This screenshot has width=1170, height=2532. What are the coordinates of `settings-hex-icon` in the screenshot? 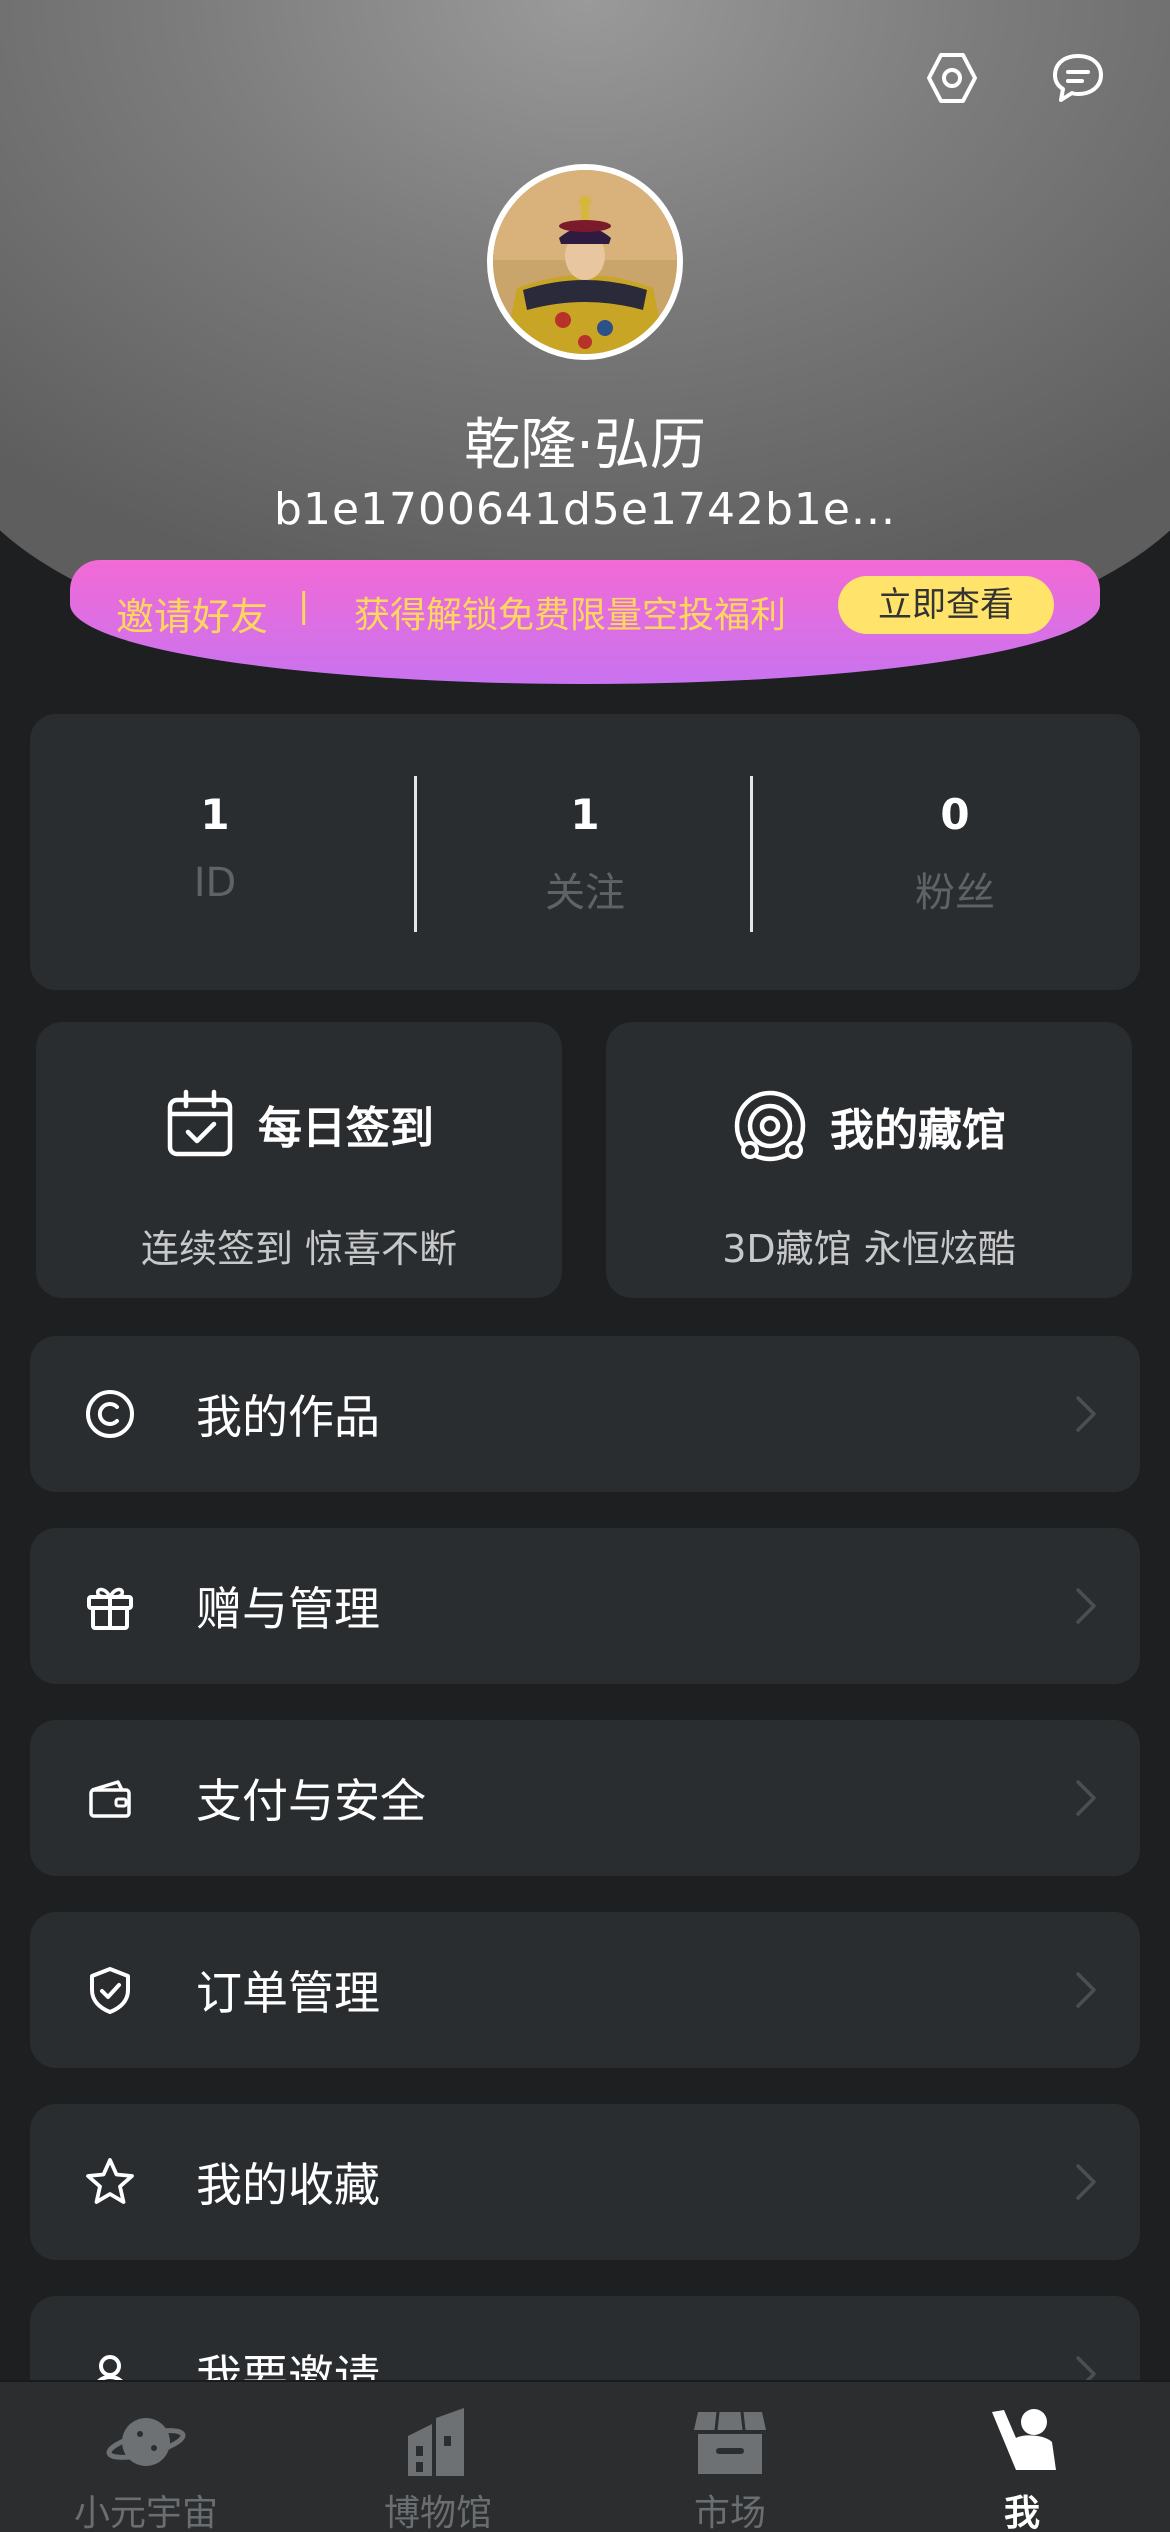 It's located at (952, 78).